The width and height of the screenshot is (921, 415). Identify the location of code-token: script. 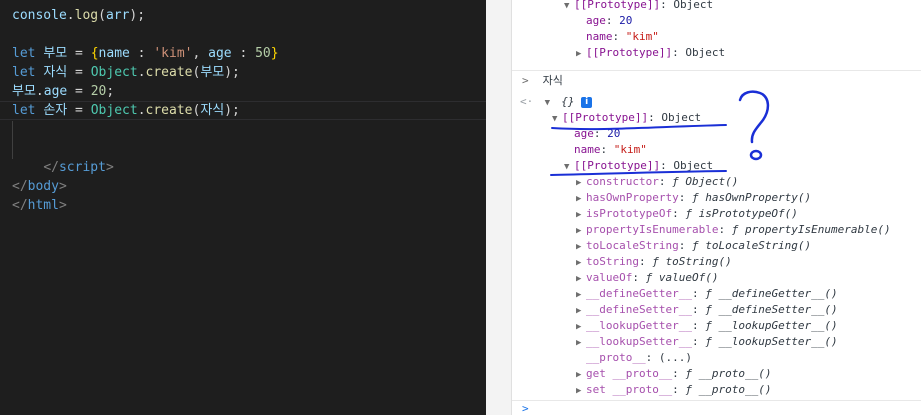
(82, 167).